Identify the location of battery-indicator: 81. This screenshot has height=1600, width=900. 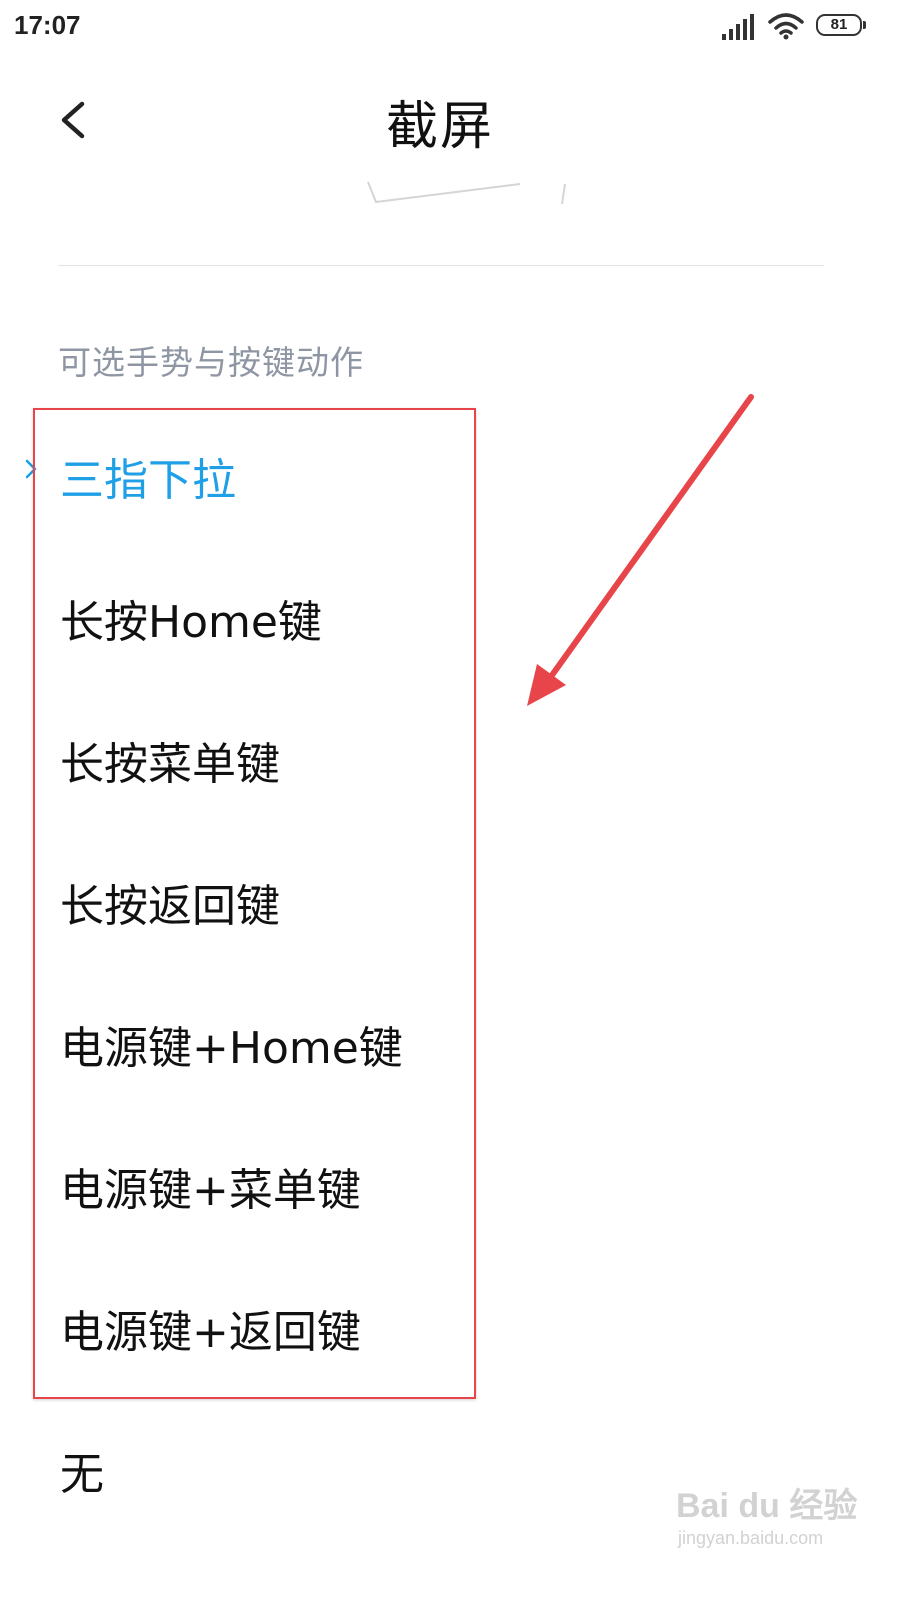
(841, 26).